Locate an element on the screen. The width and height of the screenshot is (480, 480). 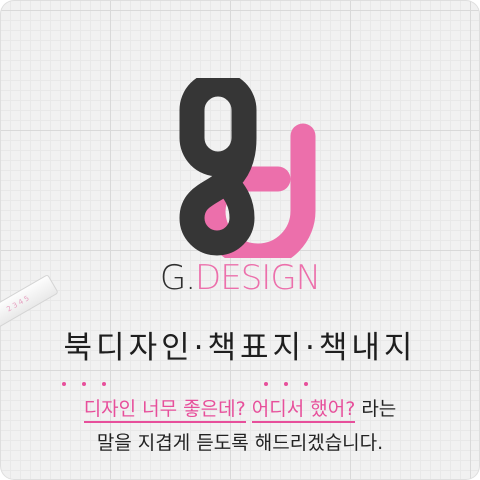
gd-logo-icon is located at coordinates (247, 168).